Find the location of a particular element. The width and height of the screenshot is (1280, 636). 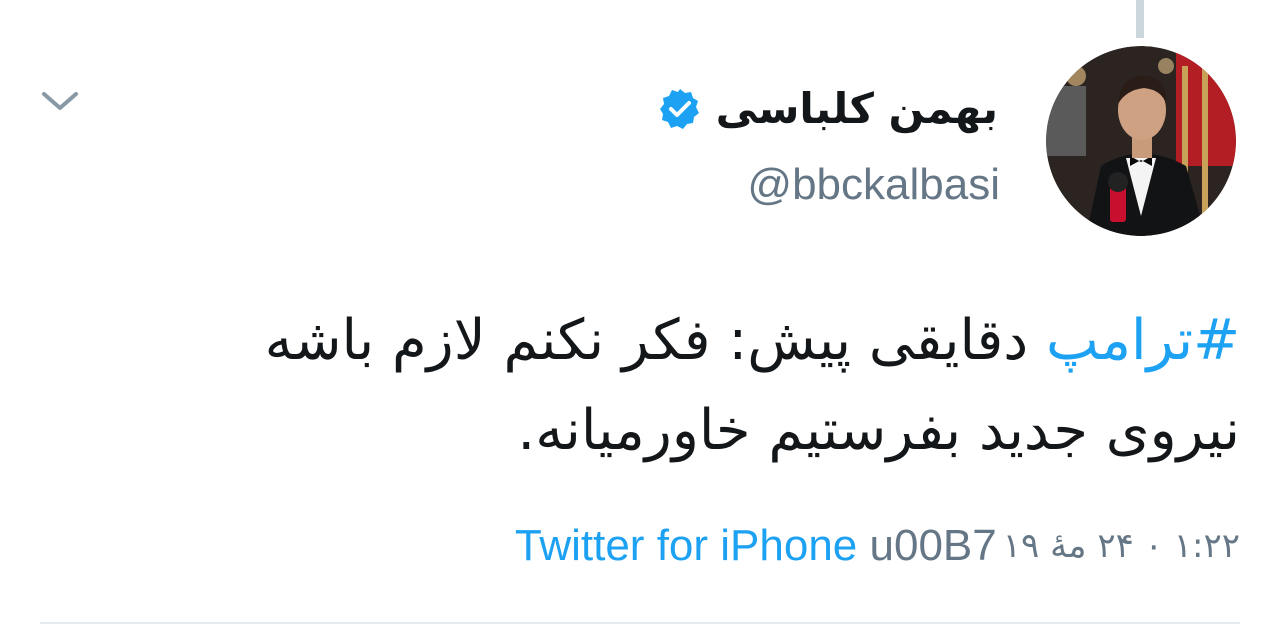

author-handle: @bbckalbasi is located at coordinates (873, 185).